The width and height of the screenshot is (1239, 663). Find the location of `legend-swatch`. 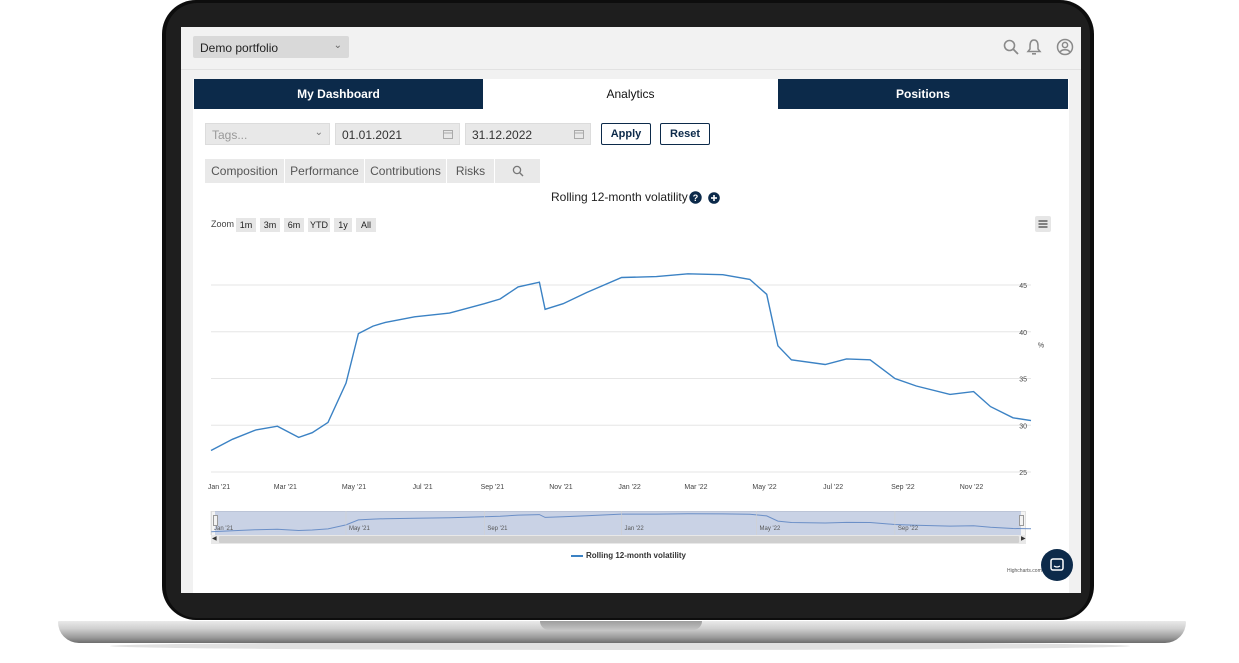

legend-swatch is located at coordinates (577, 556).